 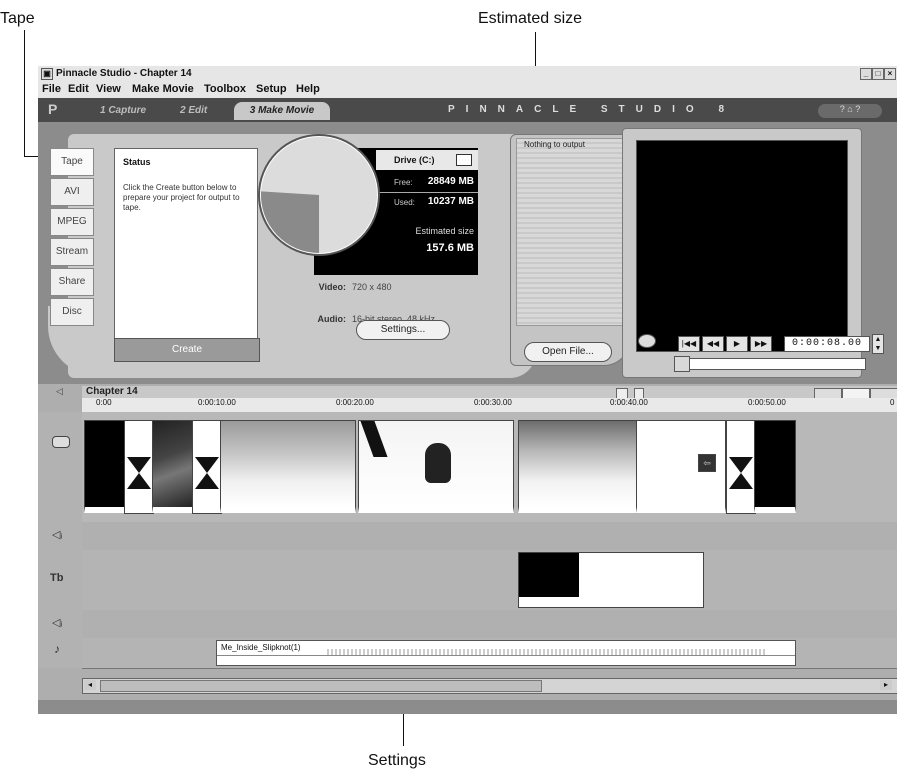 What do you see at coordinates (24, 93) in the screenshot?
I see `callout-tape-line-v` at bounding box center [24, 93].